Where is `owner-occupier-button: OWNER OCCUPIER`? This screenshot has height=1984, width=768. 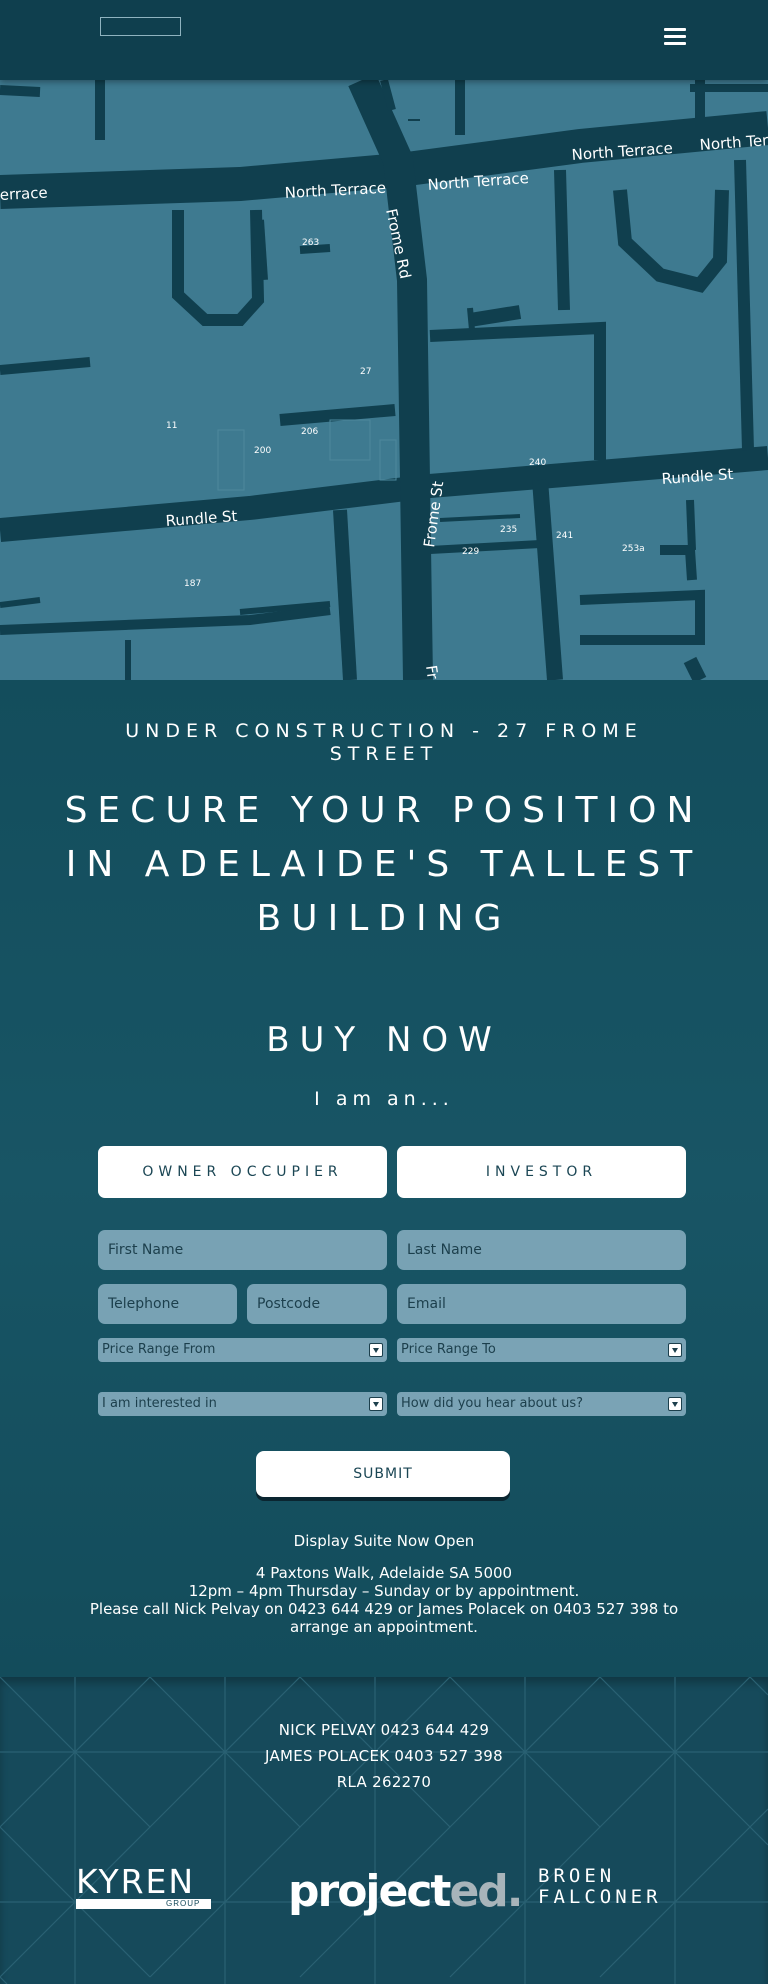 owner-occupier-button: OWNER OCCUPIER is located at coordinates (242, 1172).